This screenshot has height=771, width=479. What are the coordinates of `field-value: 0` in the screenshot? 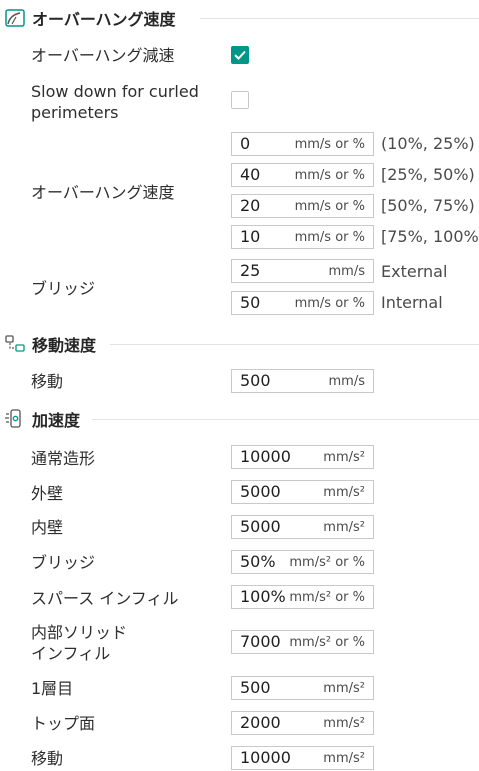 It's located at (245, 143).